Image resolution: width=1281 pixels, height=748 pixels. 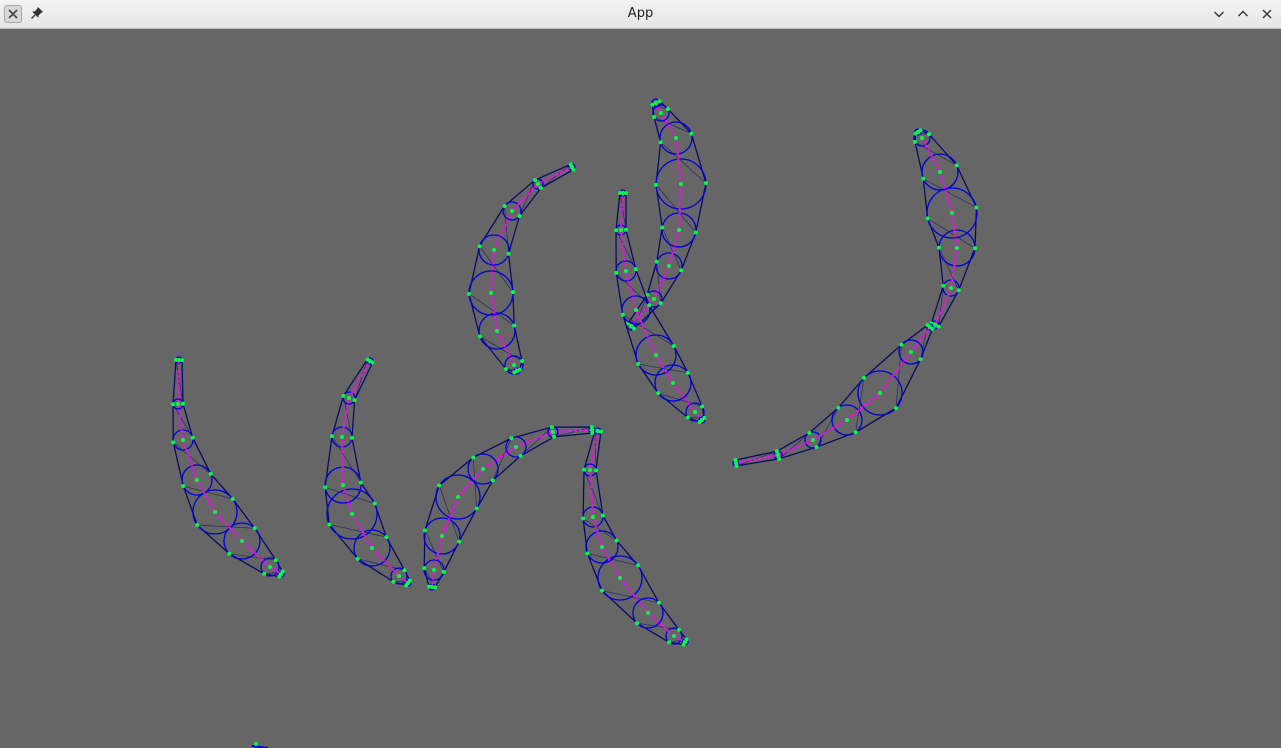 I want to click on window-controls, so click(x=1243, y=14).